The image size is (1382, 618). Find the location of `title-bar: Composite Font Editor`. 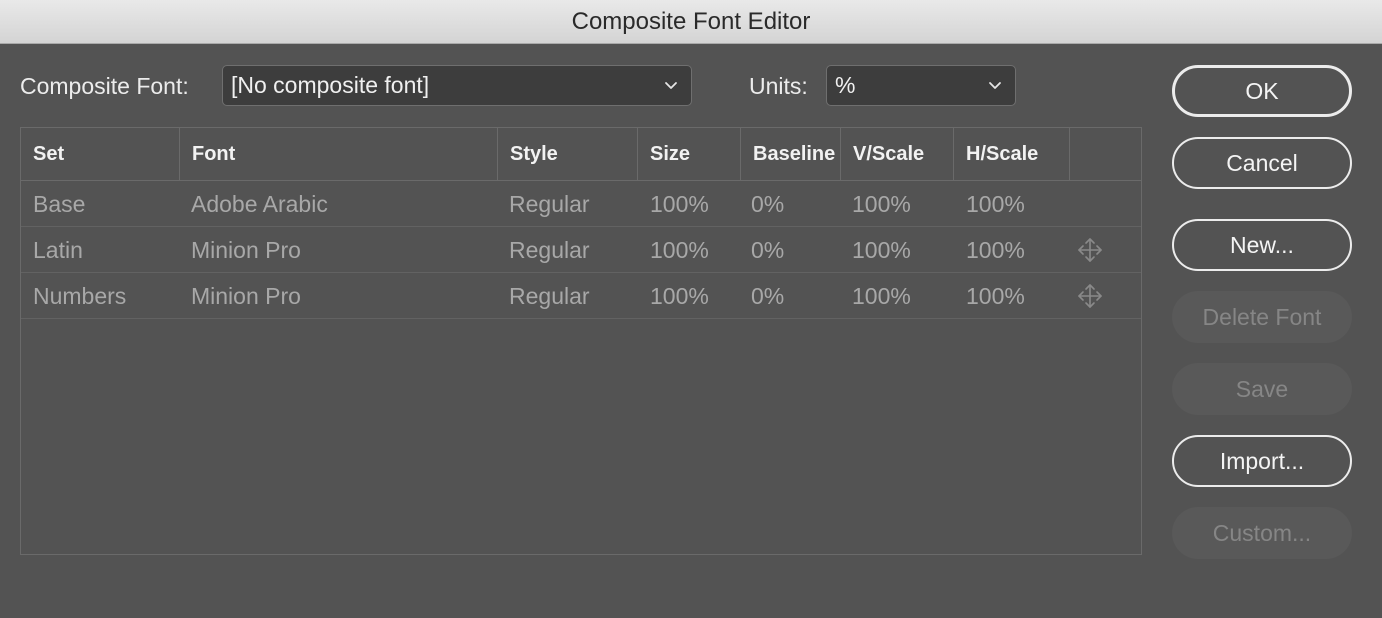

title-bar: Composite Font Editor is located at coordinates (691, 22).